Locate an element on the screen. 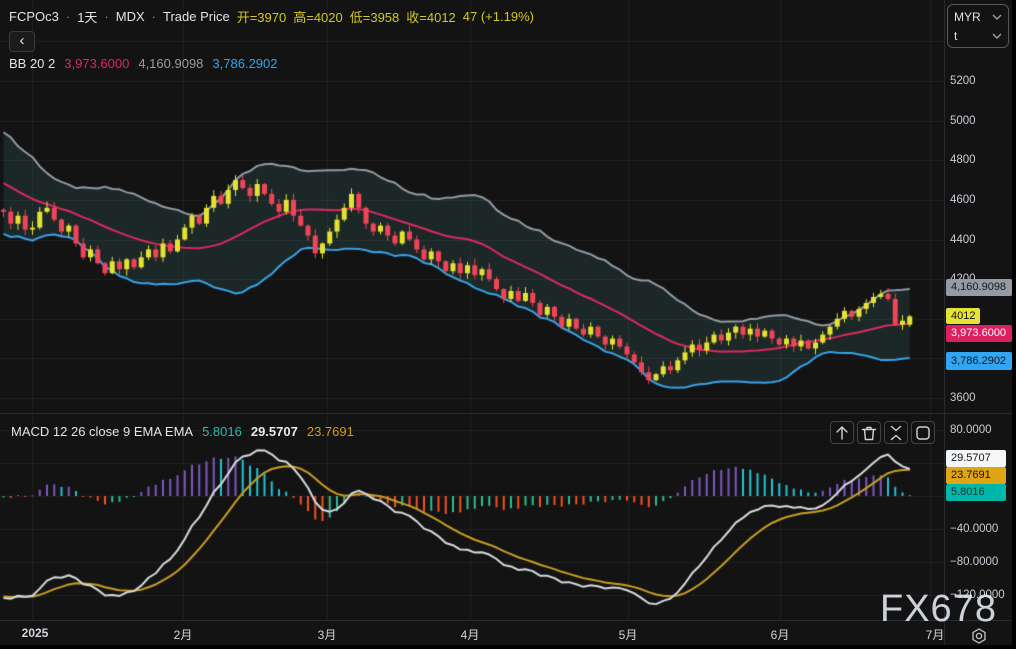 The height and width of the screenshot is (649, 1016). collapse-chevrons-icon is located at coordinates (896, 432).